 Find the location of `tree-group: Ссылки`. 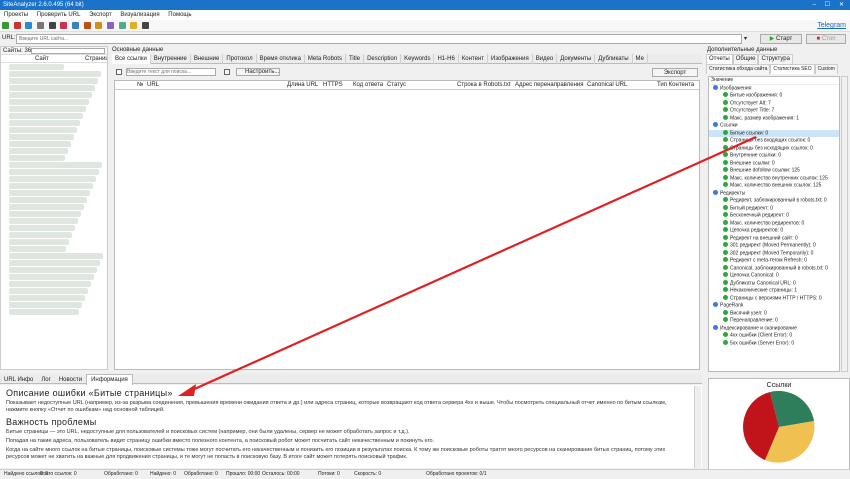

tree-group: Ссылки is located at coordinates (774, 126).